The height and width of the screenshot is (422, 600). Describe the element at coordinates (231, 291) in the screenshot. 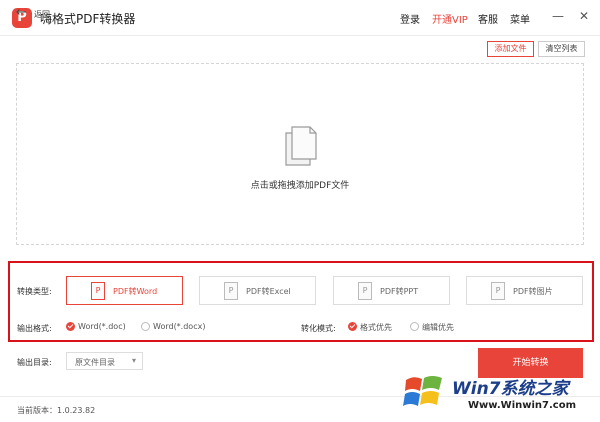

I see `excel-file-icon: P` at that location.